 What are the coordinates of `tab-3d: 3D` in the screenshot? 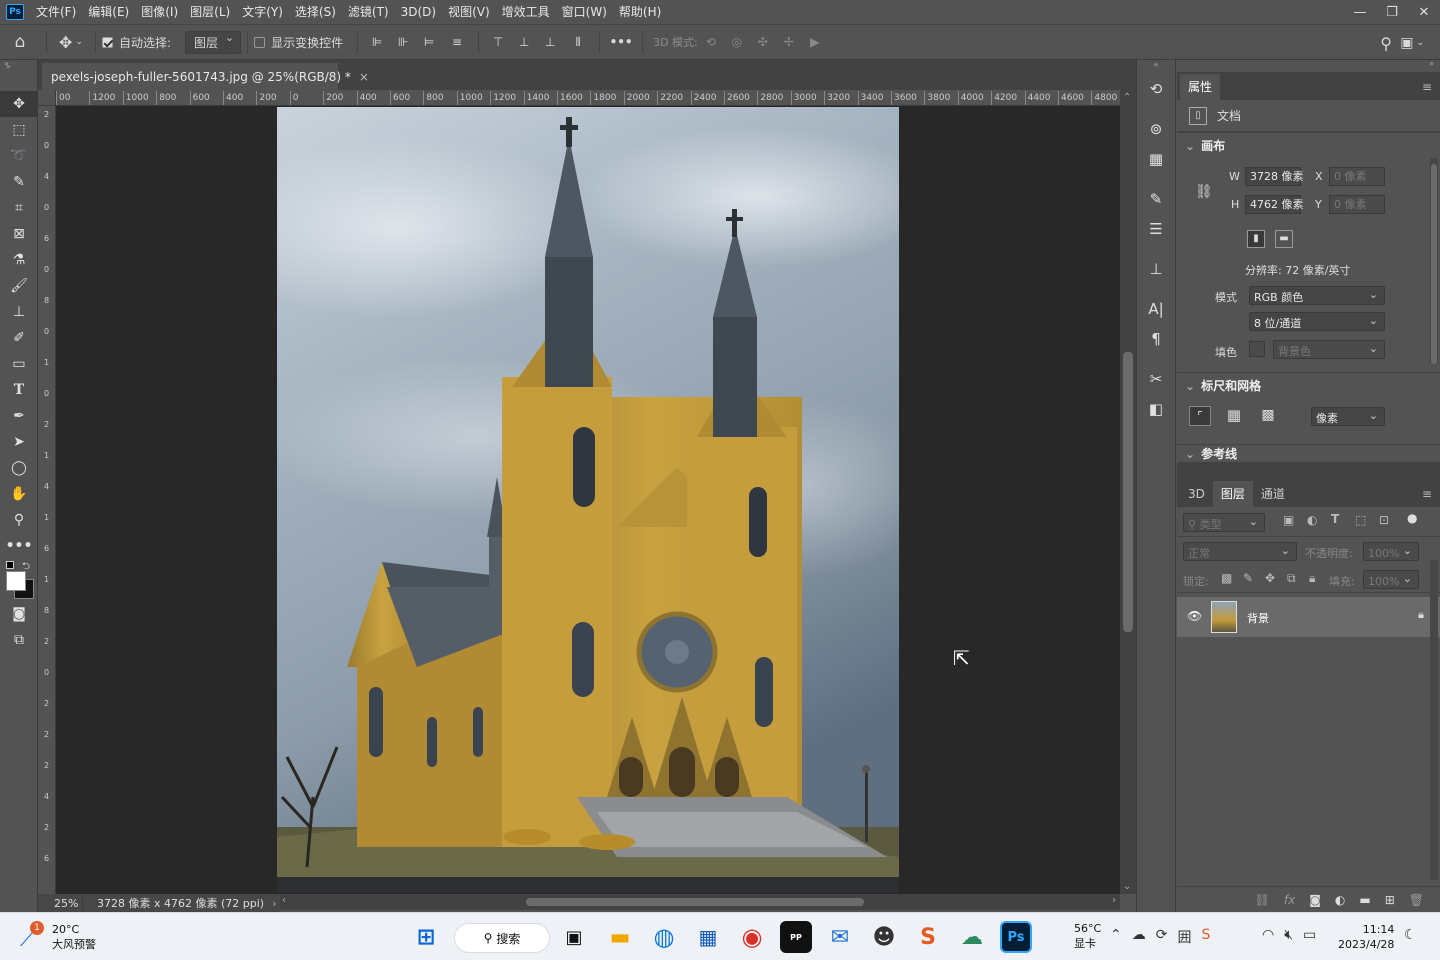 It's located at (1196, 494).